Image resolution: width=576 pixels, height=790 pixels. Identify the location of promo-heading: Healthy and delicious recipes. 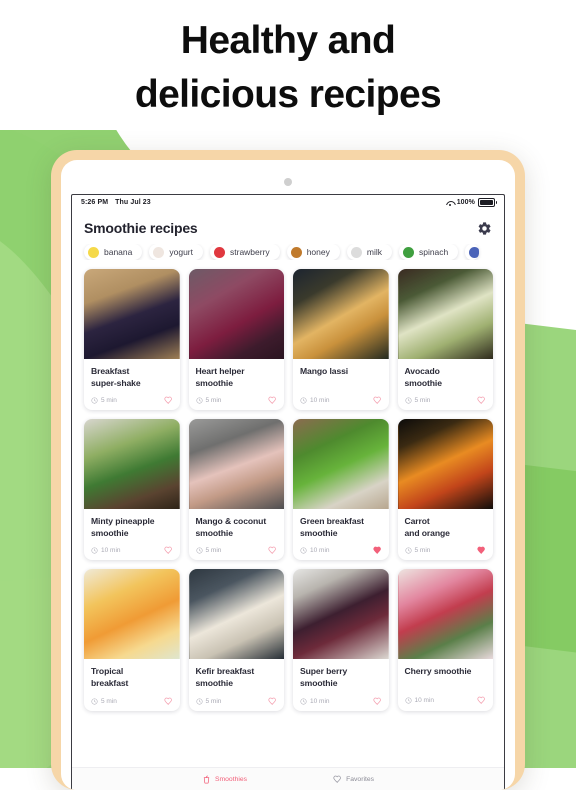
(288, 68).